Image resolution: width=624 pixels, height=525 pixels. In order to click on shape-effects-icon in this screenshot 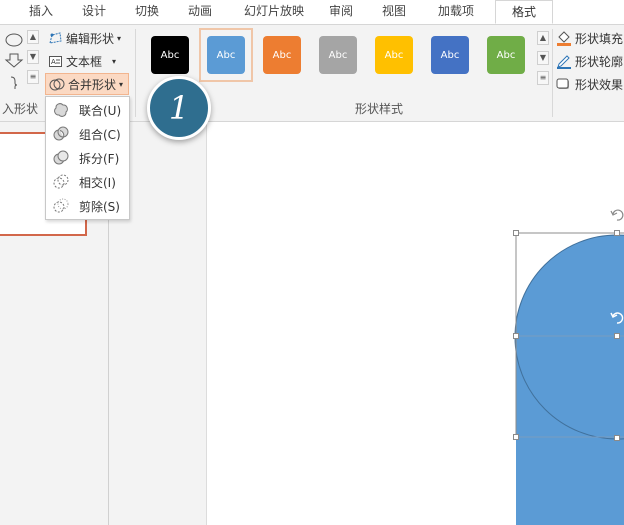, I will do `click(562, 83)`.